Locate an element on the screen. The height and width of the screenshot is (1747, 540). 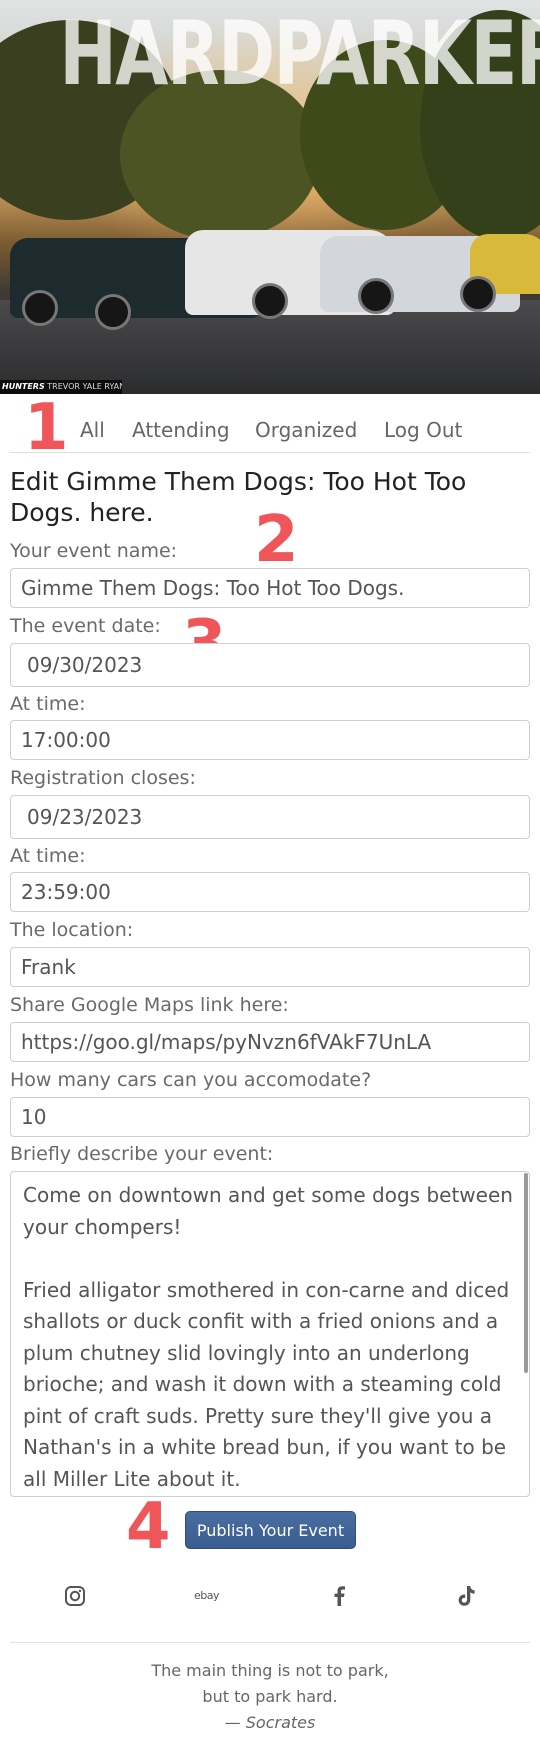
location-input is located at coordinates (270, 967).